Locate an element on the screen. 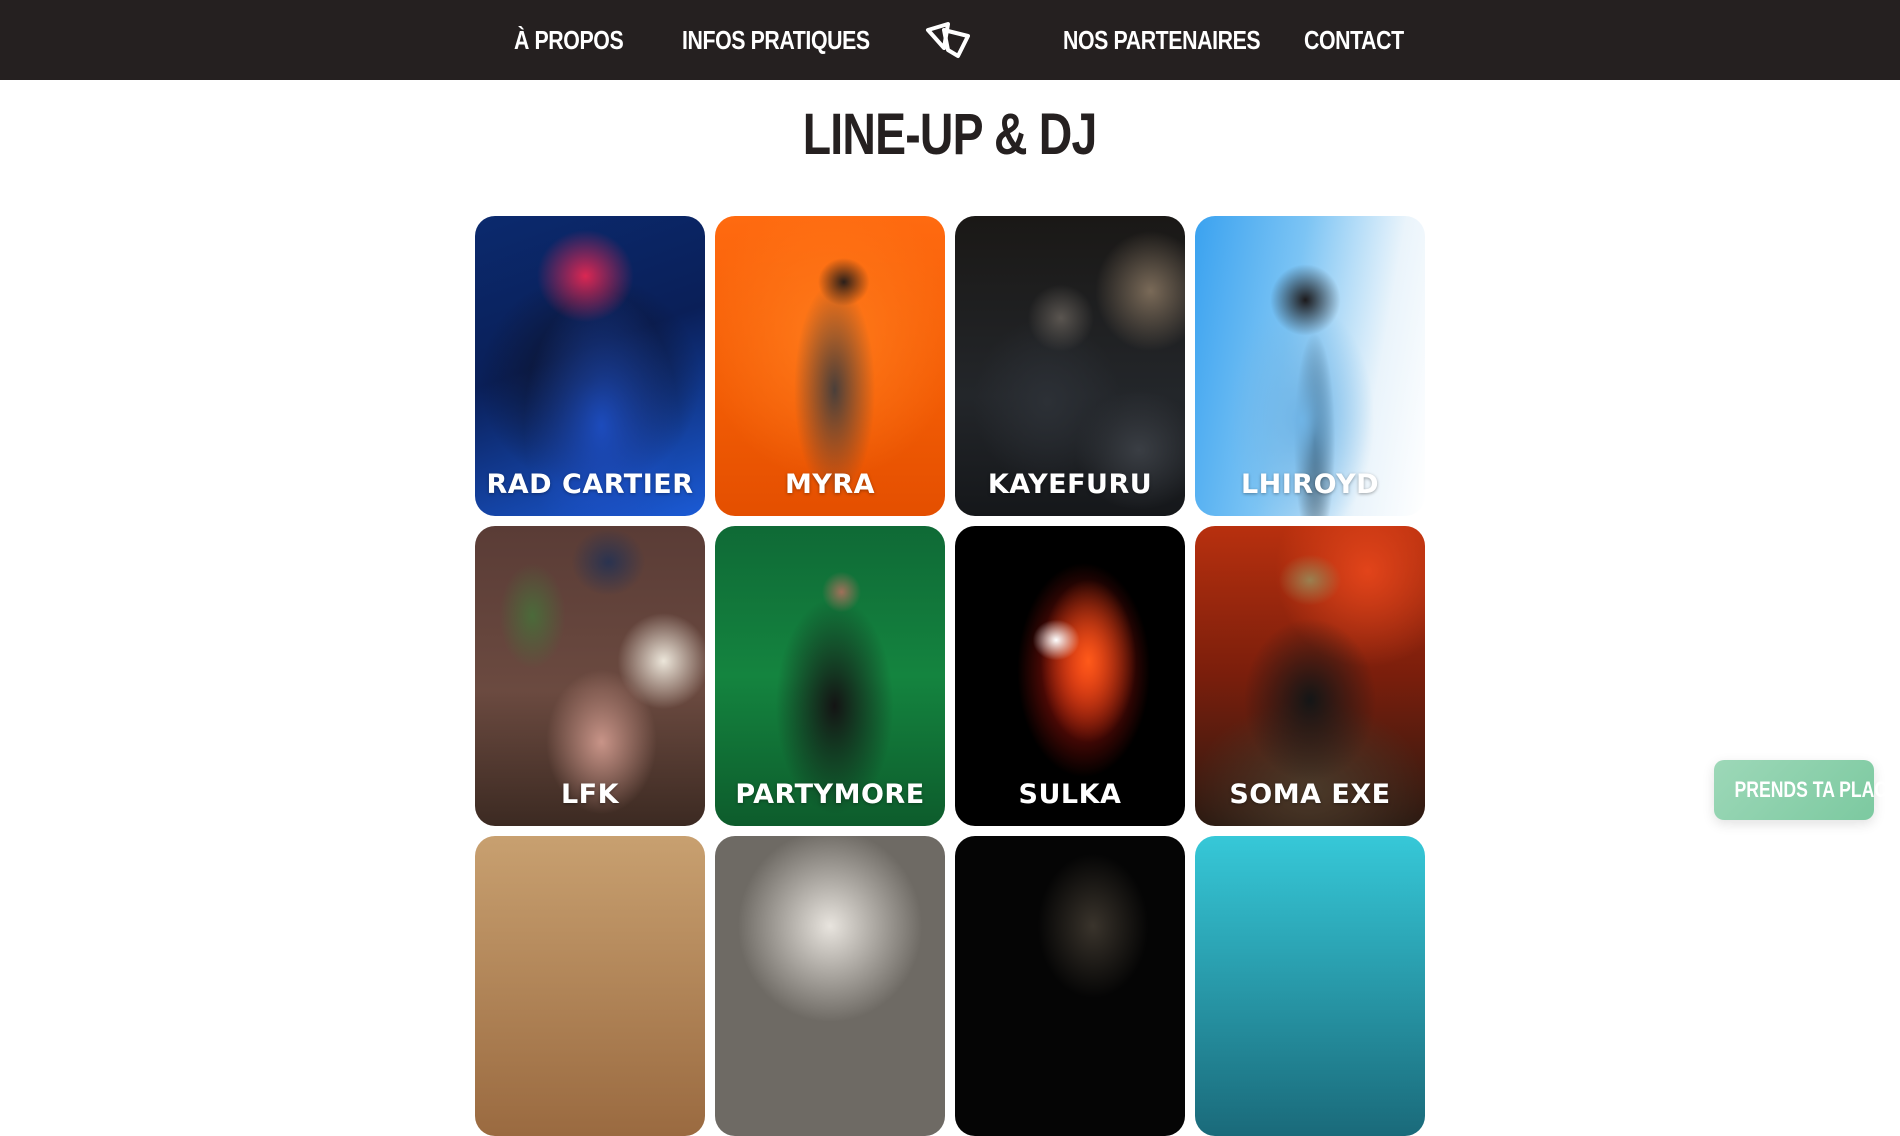 This screenshot has width=1900, height=1136. artist-name: RAD CARTIER is located at coordinates (590, 484).